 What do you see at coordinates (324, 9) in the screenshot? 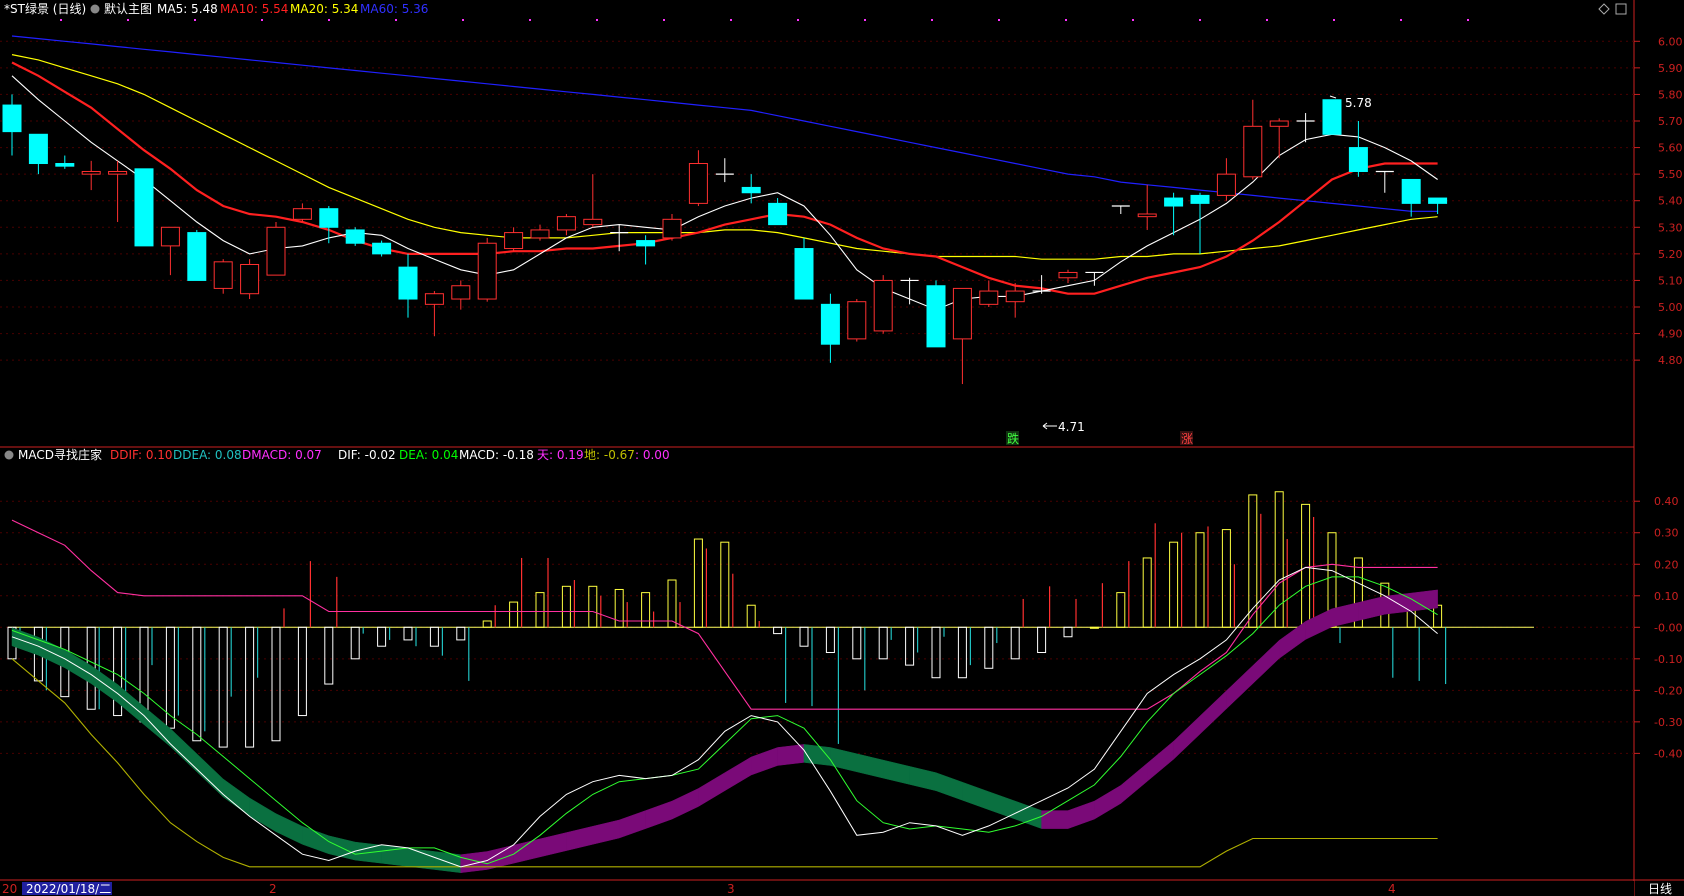
I see `ma20-label: MA20: 5.34` at bounding box center [324, 9].